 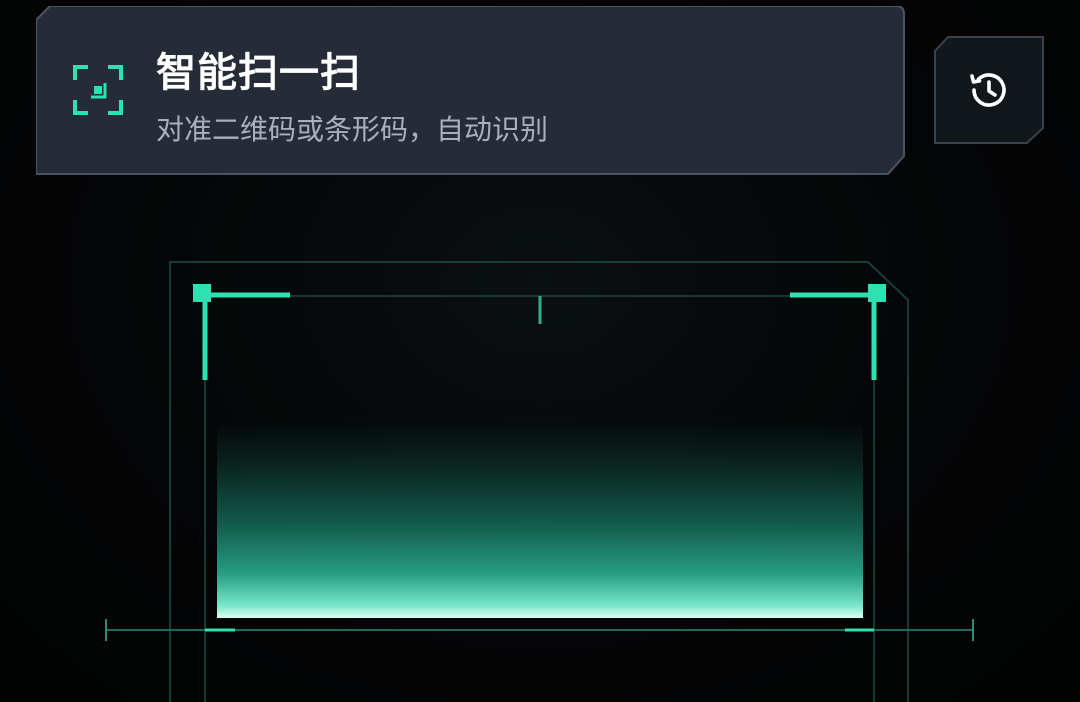 I want to click on page-subtitle: 对准二维码或条形码，自动识别, so click(x=352, y=129).